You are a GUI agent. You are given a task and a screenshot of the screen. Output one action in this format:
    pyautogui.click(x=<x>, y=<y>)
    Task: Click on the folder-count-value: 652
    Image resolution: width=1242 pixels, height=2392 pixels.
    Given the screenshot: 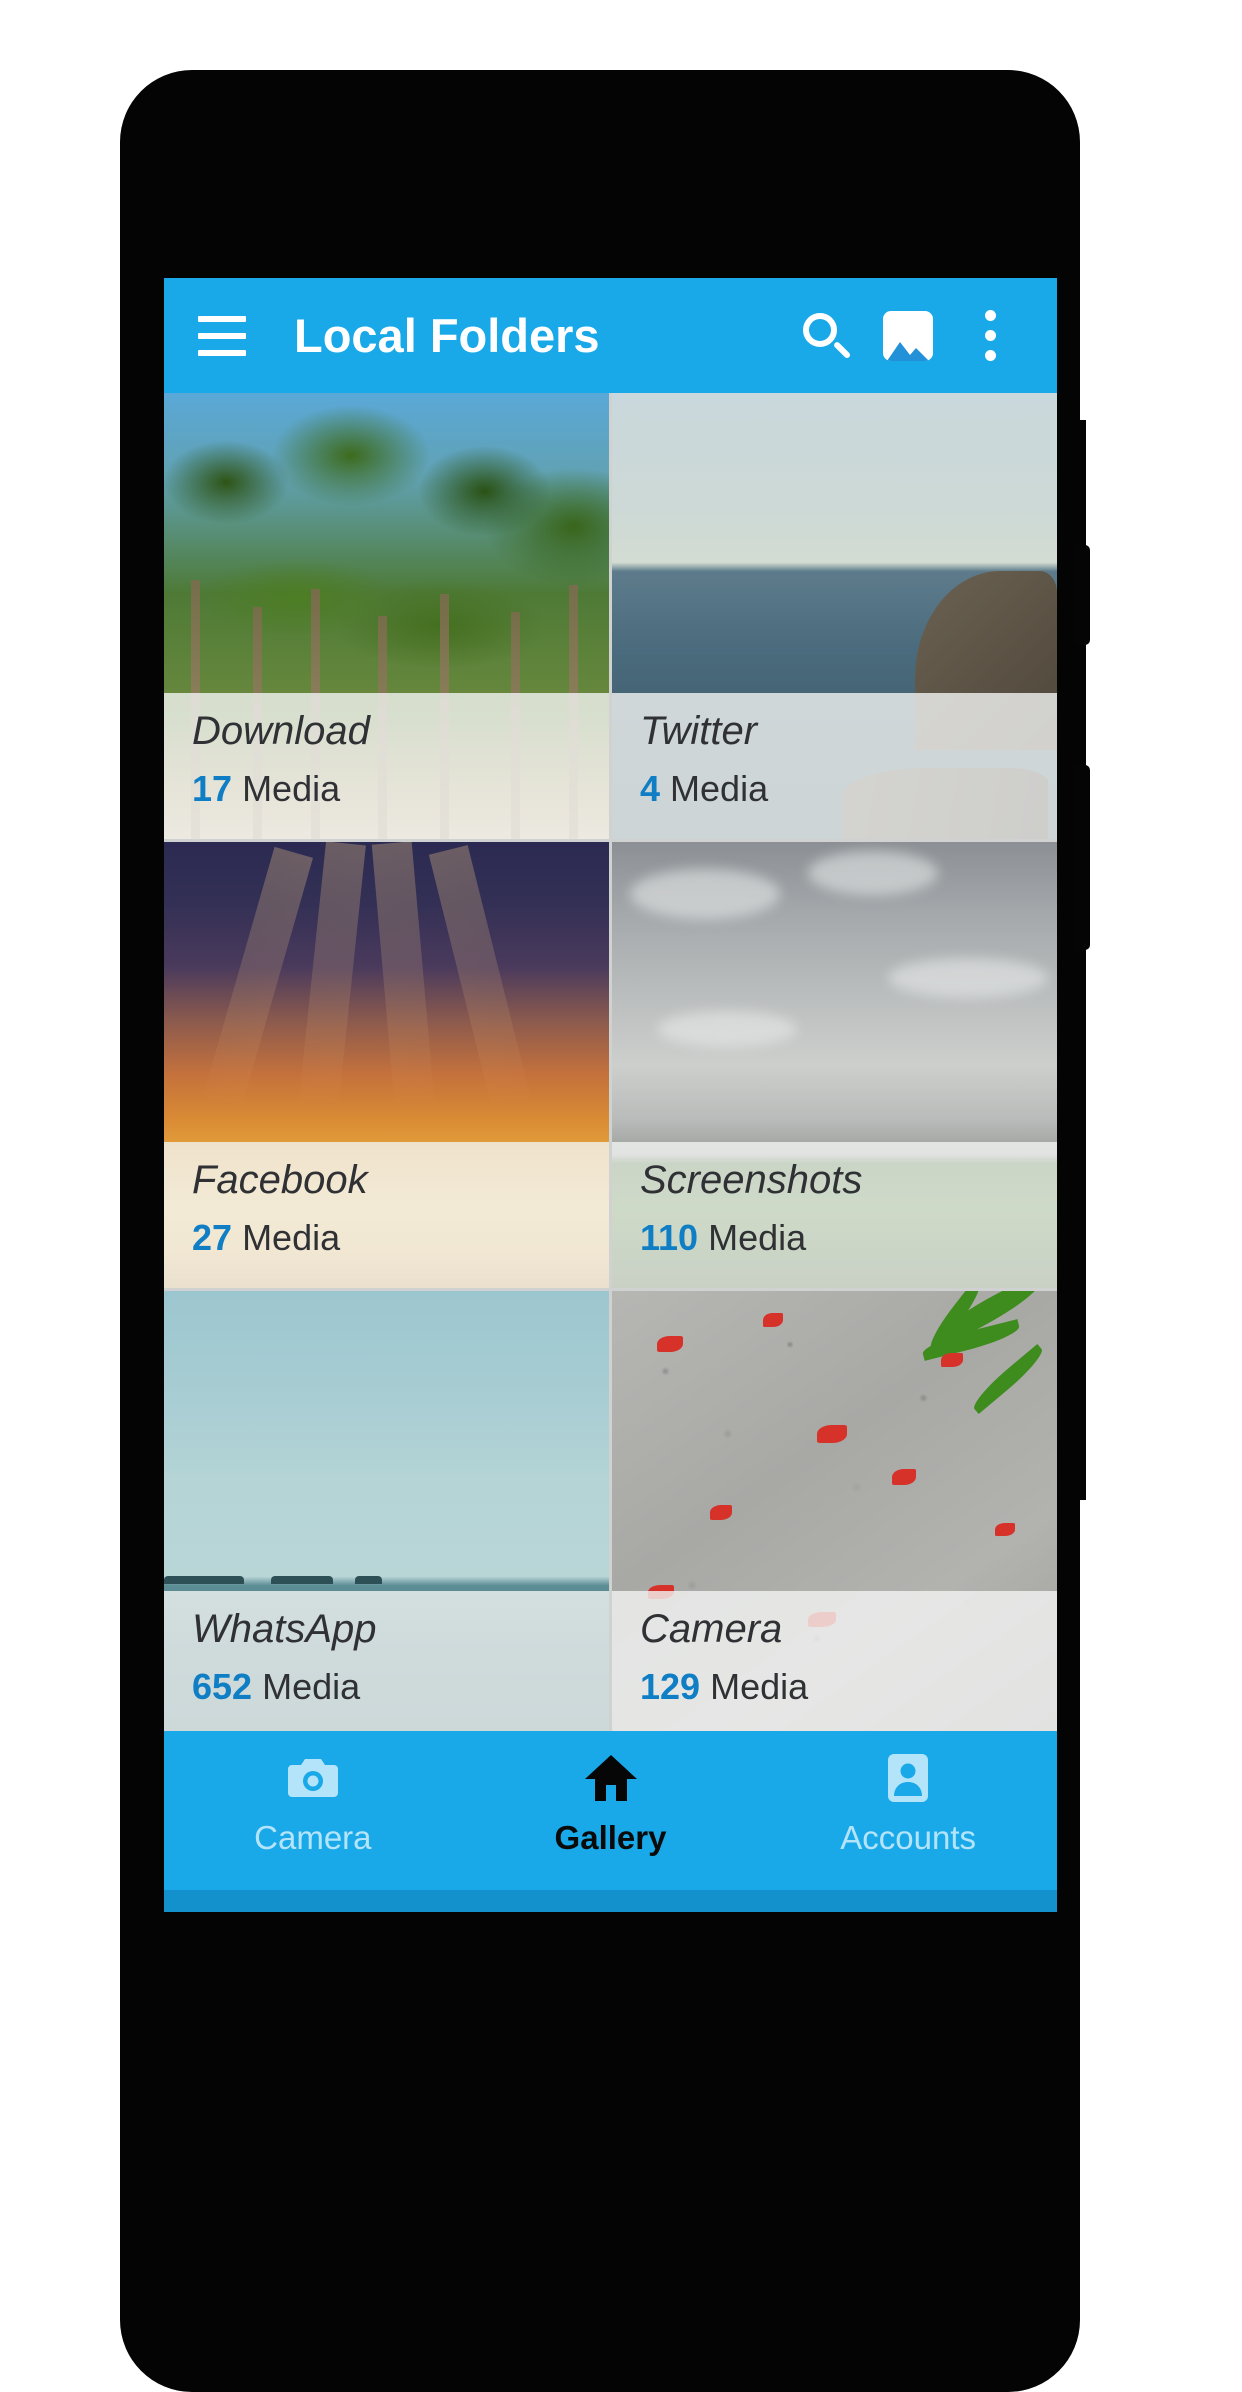 What is the action you would take?
    pyautogui.click(x=222, y=1686)
    